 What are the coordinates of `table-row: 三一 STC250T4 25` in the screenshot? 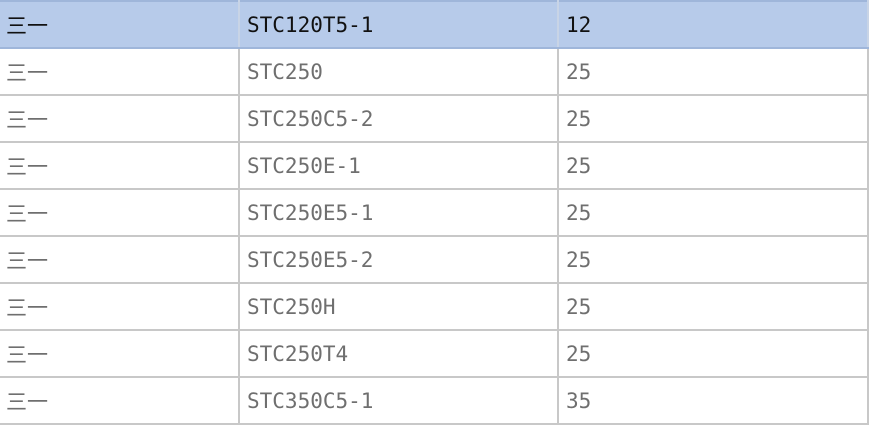 It's located at (434, 354).